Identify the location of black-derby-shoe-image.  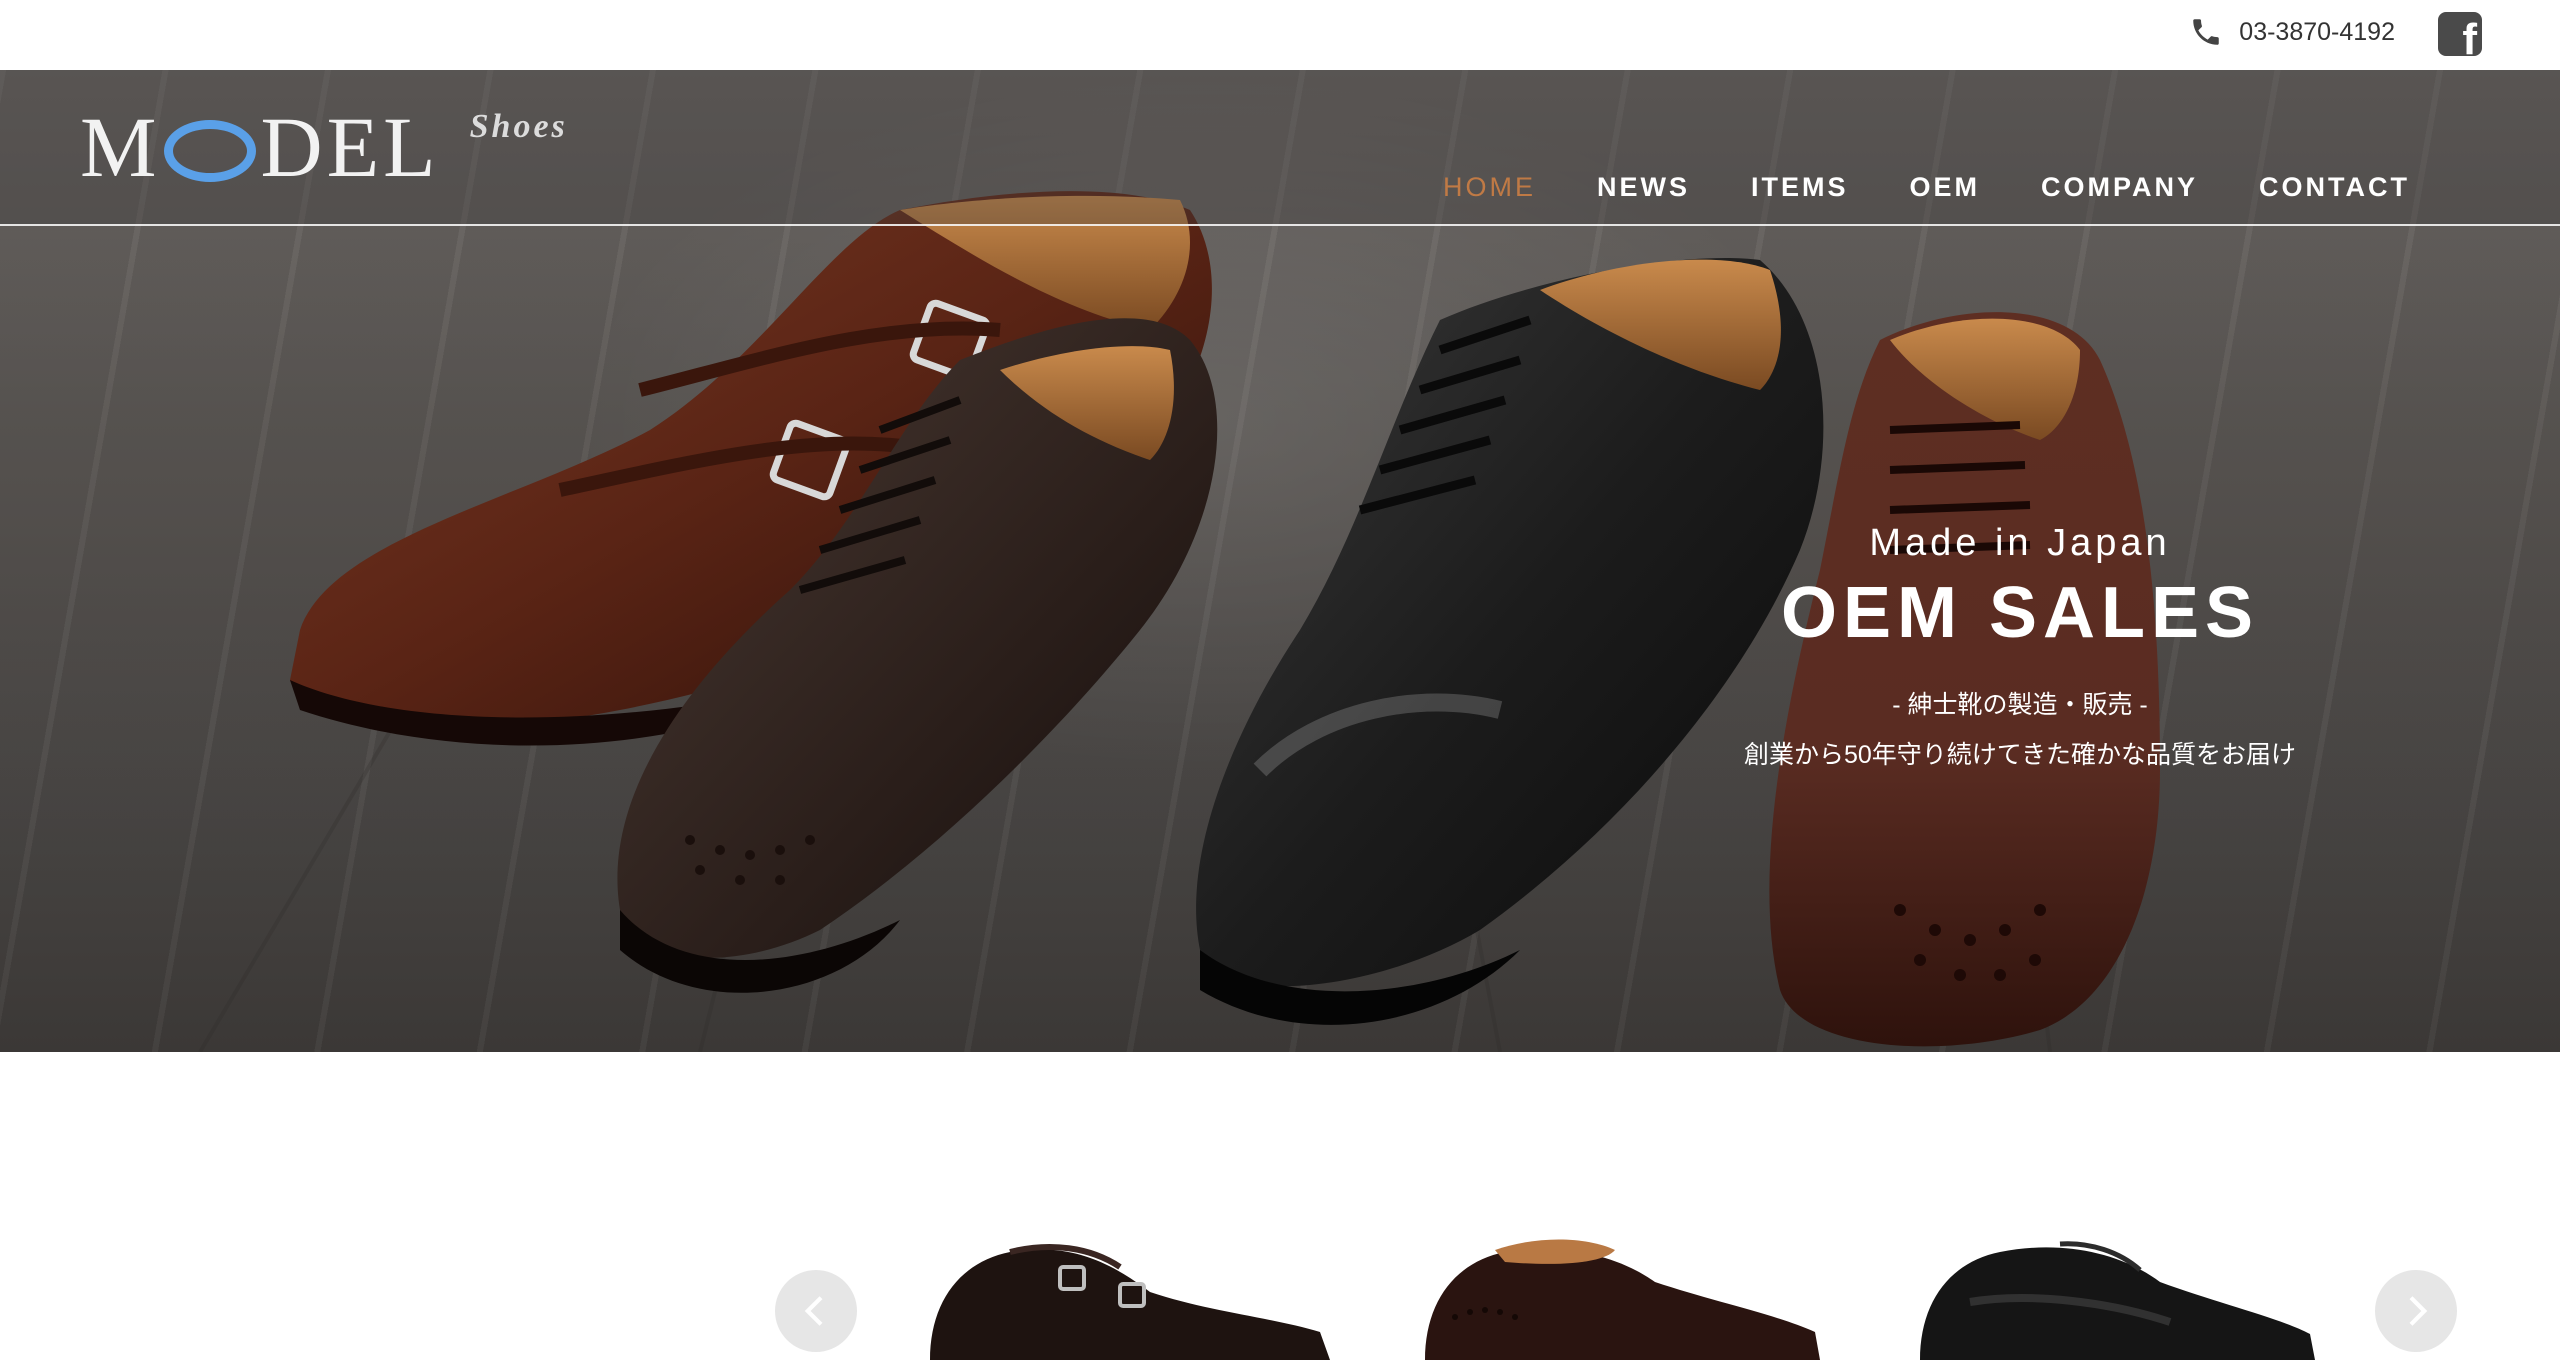
(2117, 1300).